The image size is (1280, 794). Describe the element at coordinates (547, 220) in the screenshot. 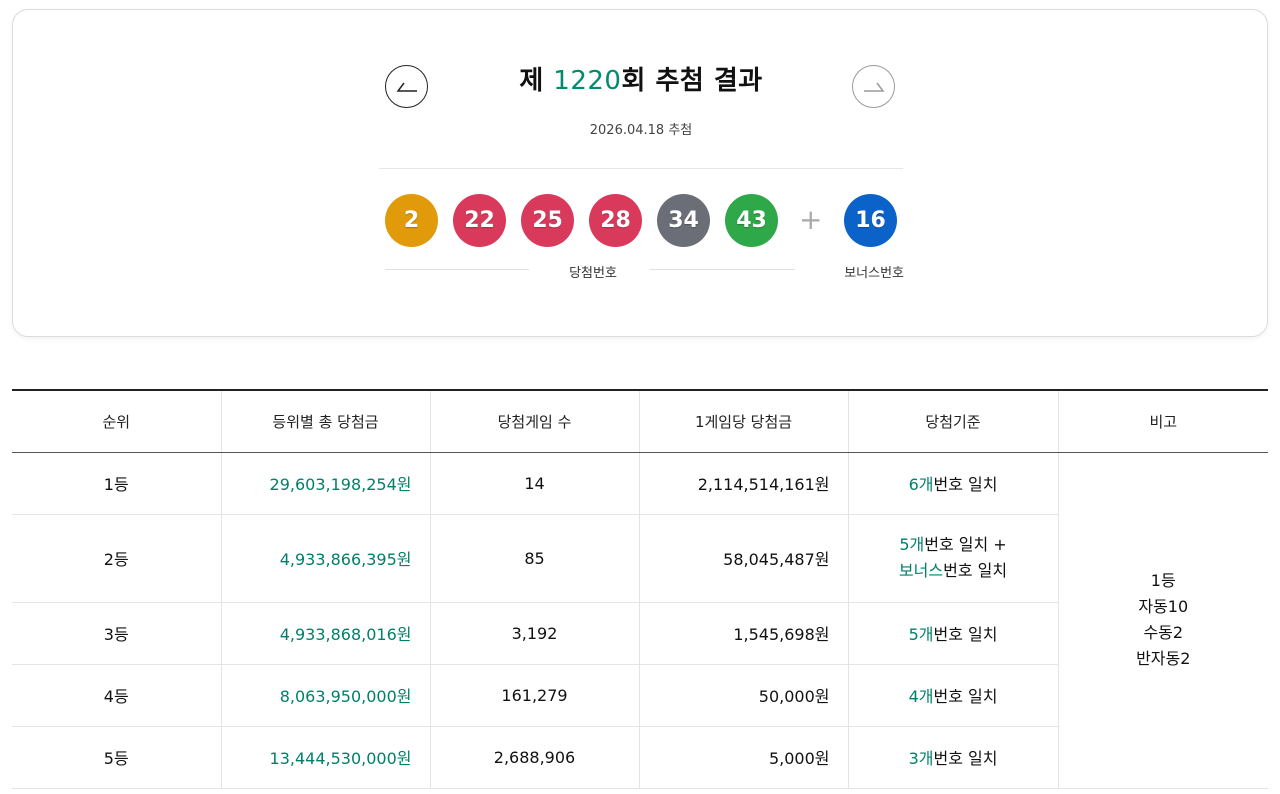

I see `winning-ball-3: 25` at that location.